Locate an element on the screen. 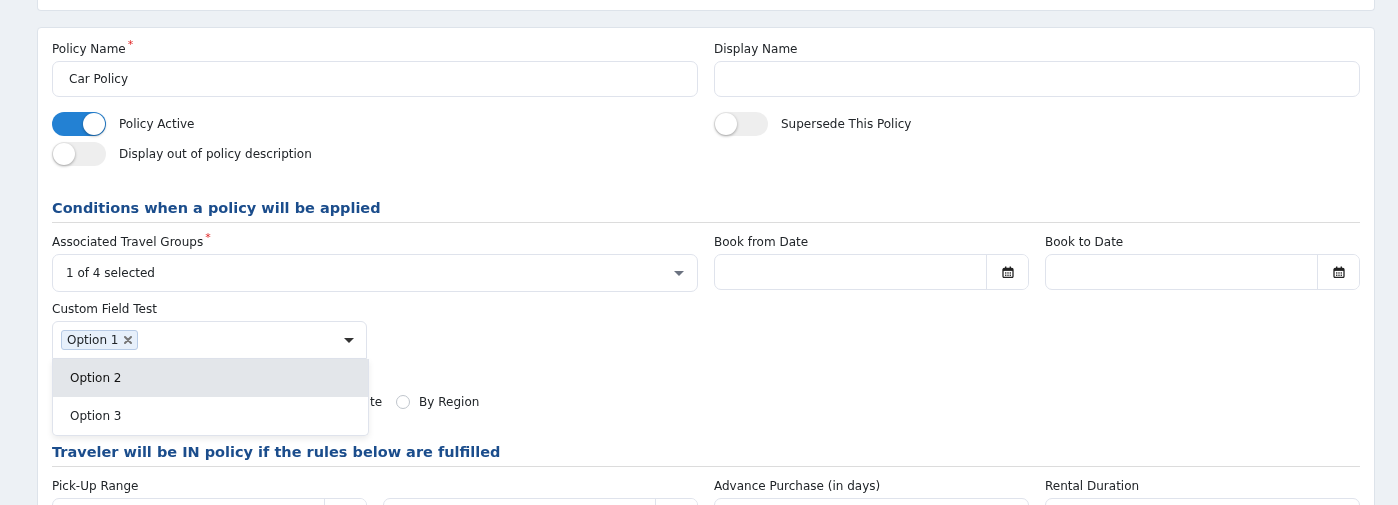 This screenshot has height=505, width=1398. selected-tag: Option 1 is located at coordinates (99, 340).